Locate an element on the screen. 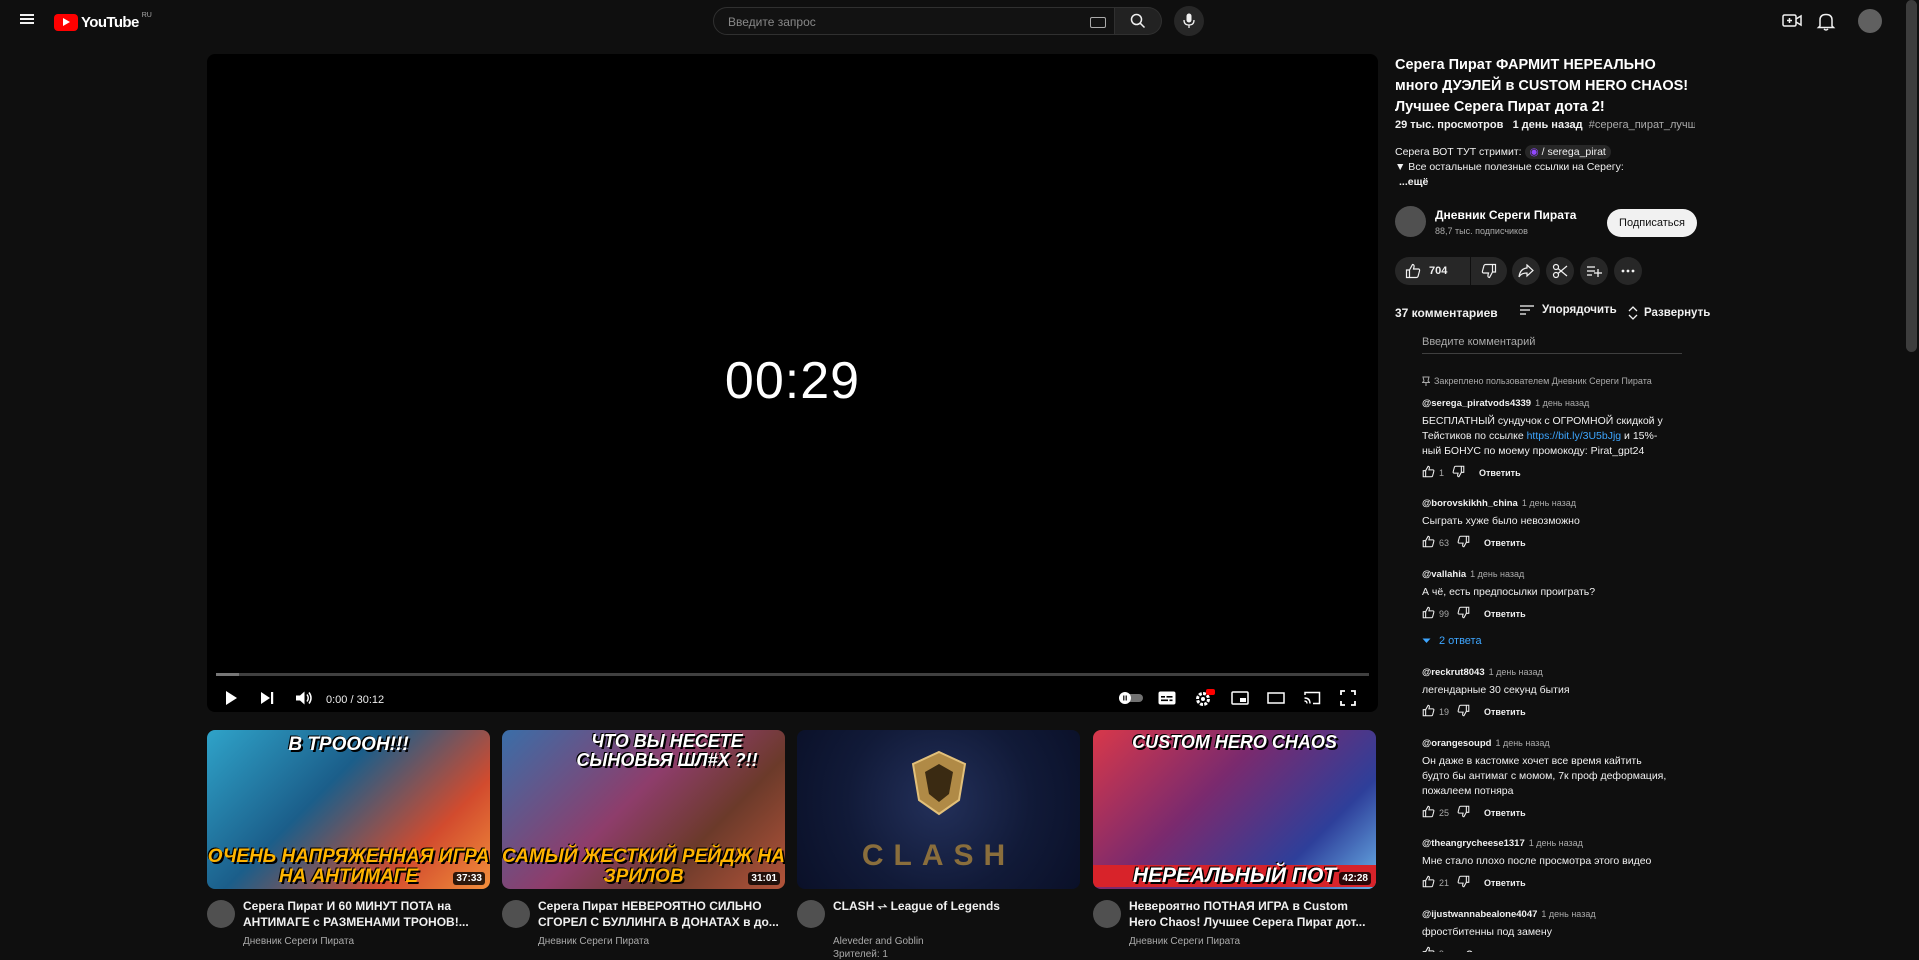 Image resolution: width=1919 pixels, height=960 pixels. video-title: CLASH ⥋ League of Legends is located at coordinates (955, 907).